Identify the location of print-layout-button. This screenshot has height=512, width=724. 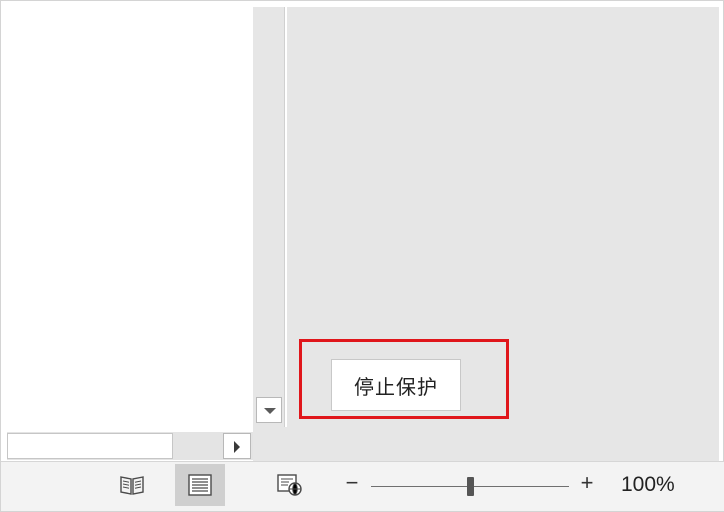
(200, 485).